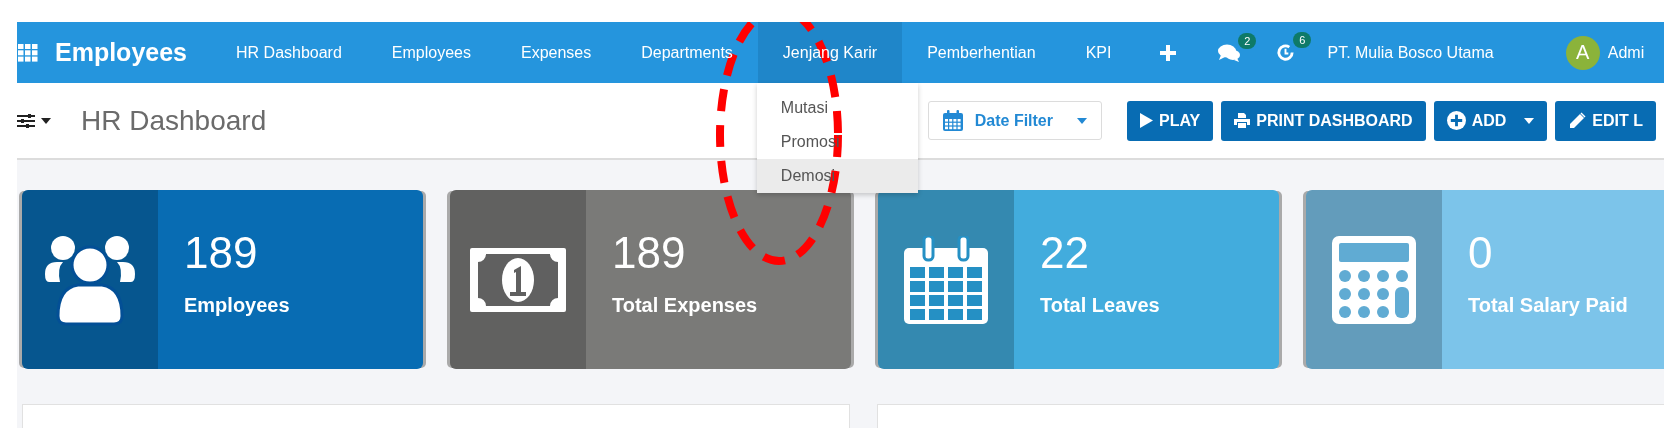  I want to click on notification-badge: 2, so click(1247, 40).